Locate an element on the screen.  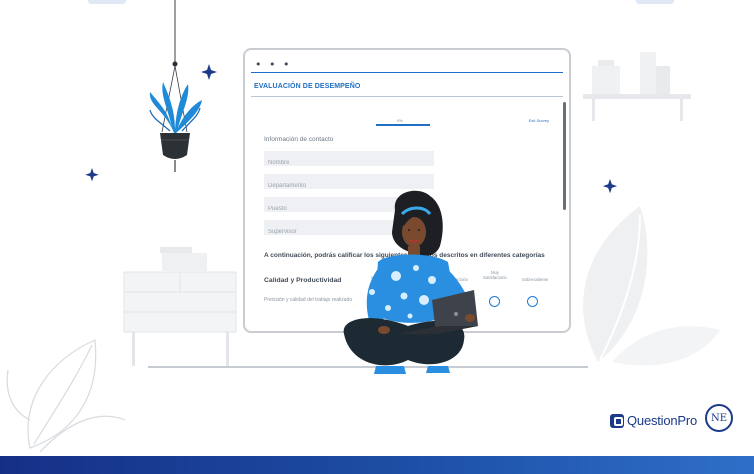
questionpro-logo: QuestionPro is located at coordinates (653, 420).